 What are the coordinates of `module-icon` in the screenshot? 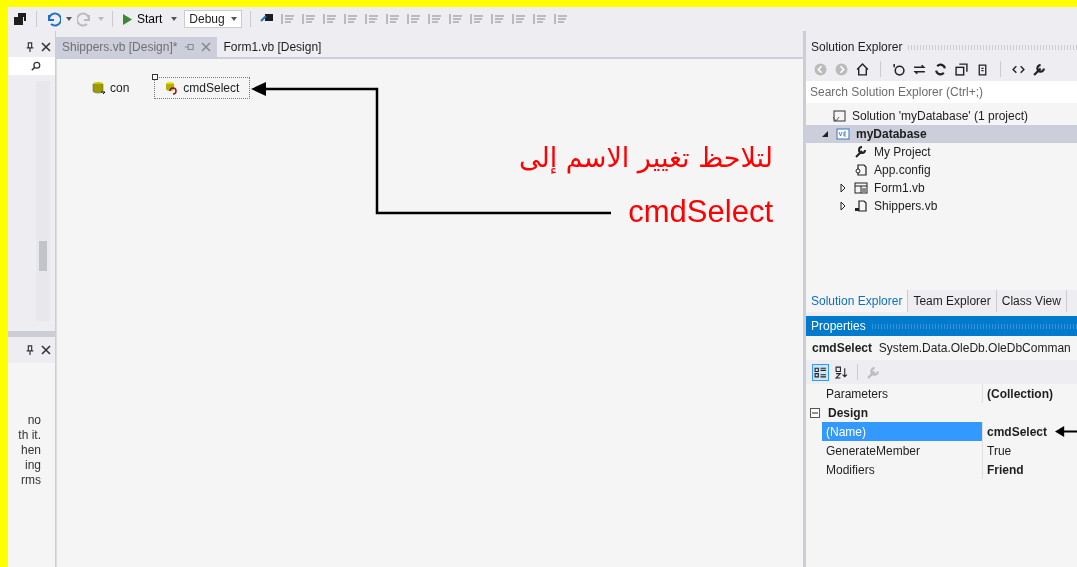 It's located at (861, 206).